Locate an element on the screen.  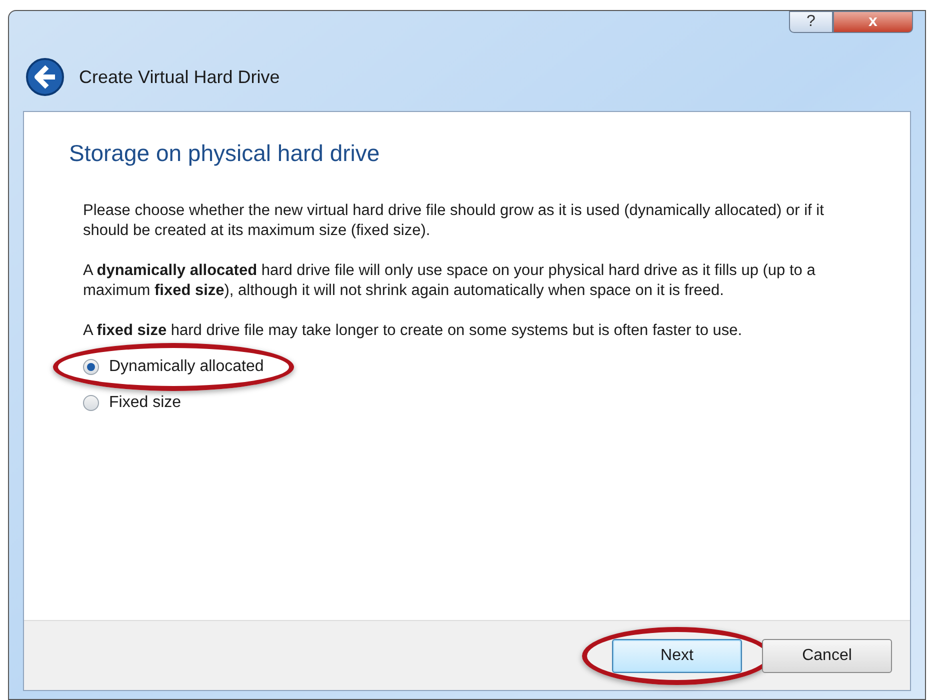
page-heading: Storage on physical hard drive is located at coordinates (225, 153).